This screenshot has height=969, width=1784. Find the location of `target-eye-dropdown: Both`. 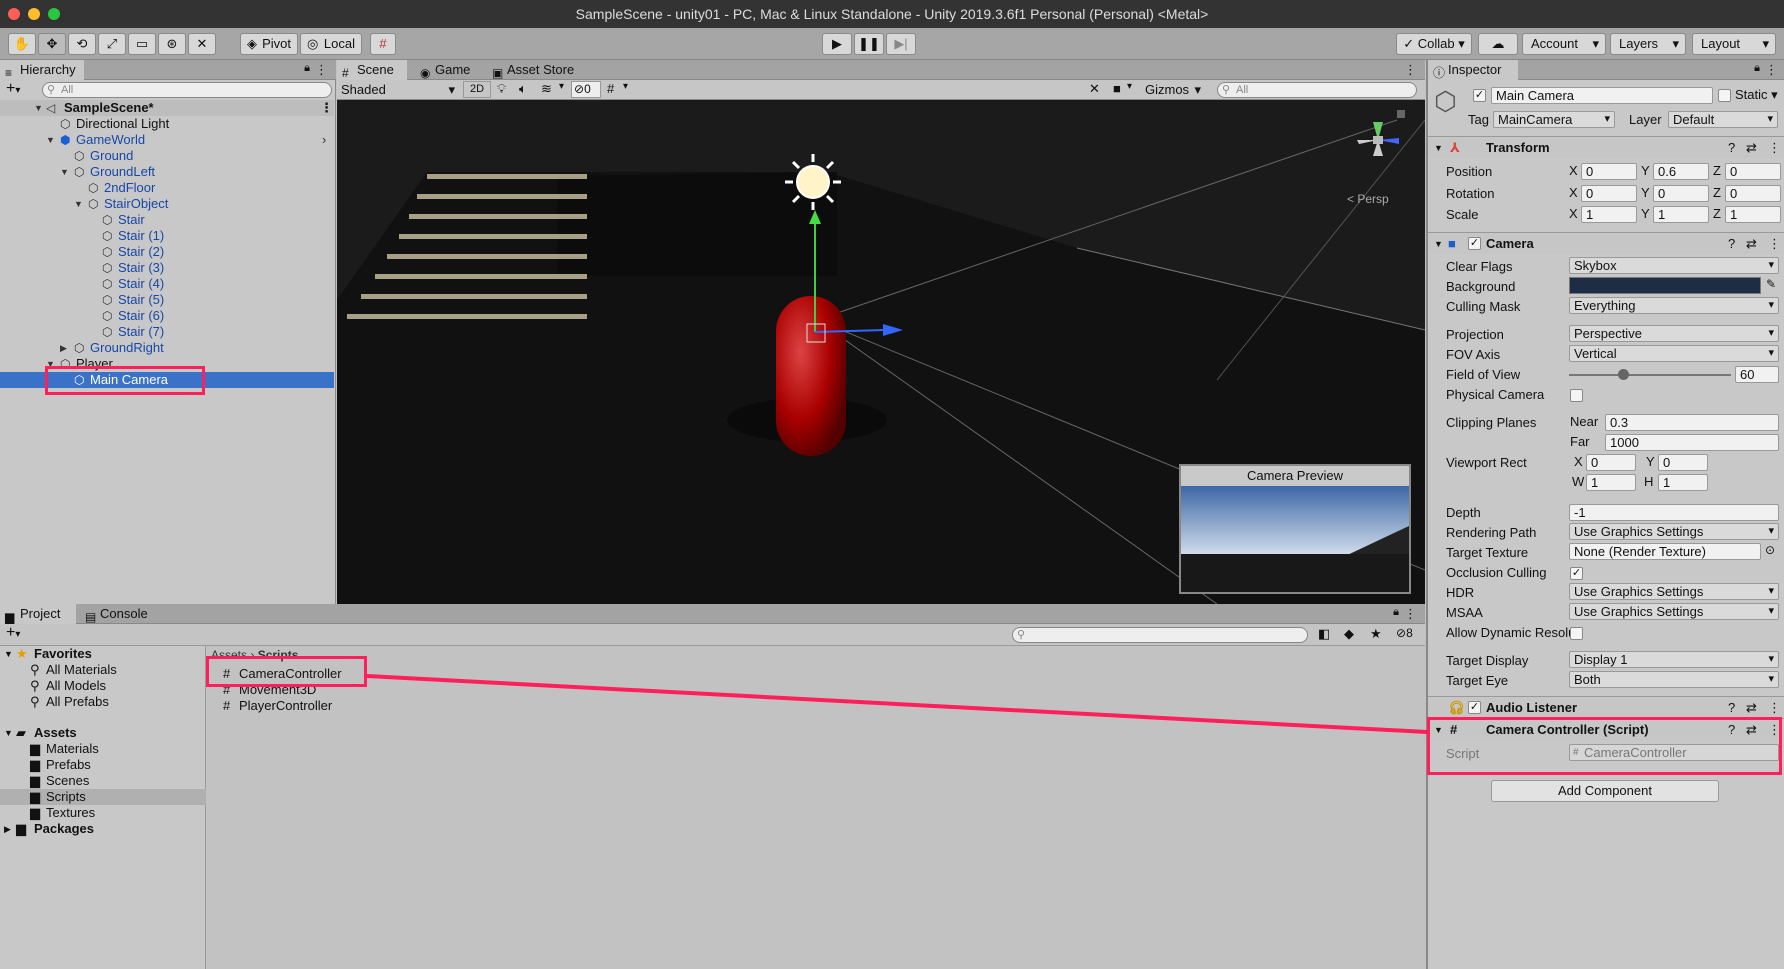

target-eye-dropdown: Both is located at coordinates (1674, 679).